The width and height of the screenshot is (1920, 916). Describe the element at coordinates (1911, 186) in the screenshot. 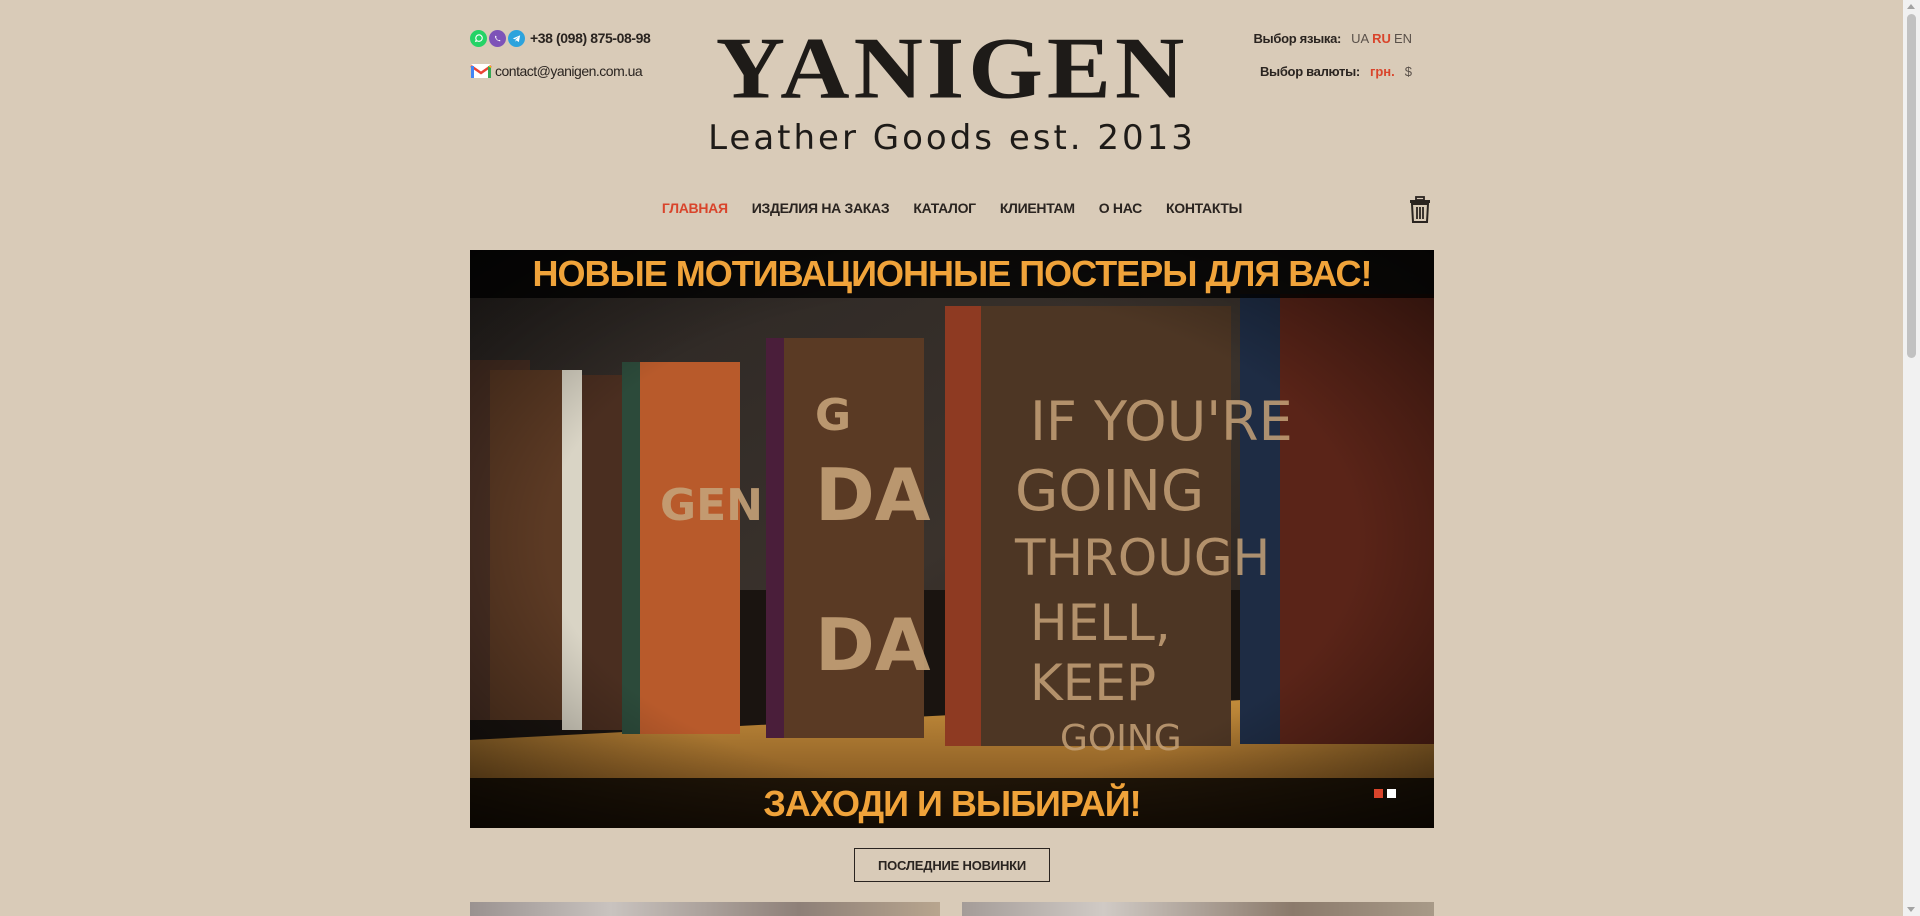

I see `scroll-thumb` at that location.